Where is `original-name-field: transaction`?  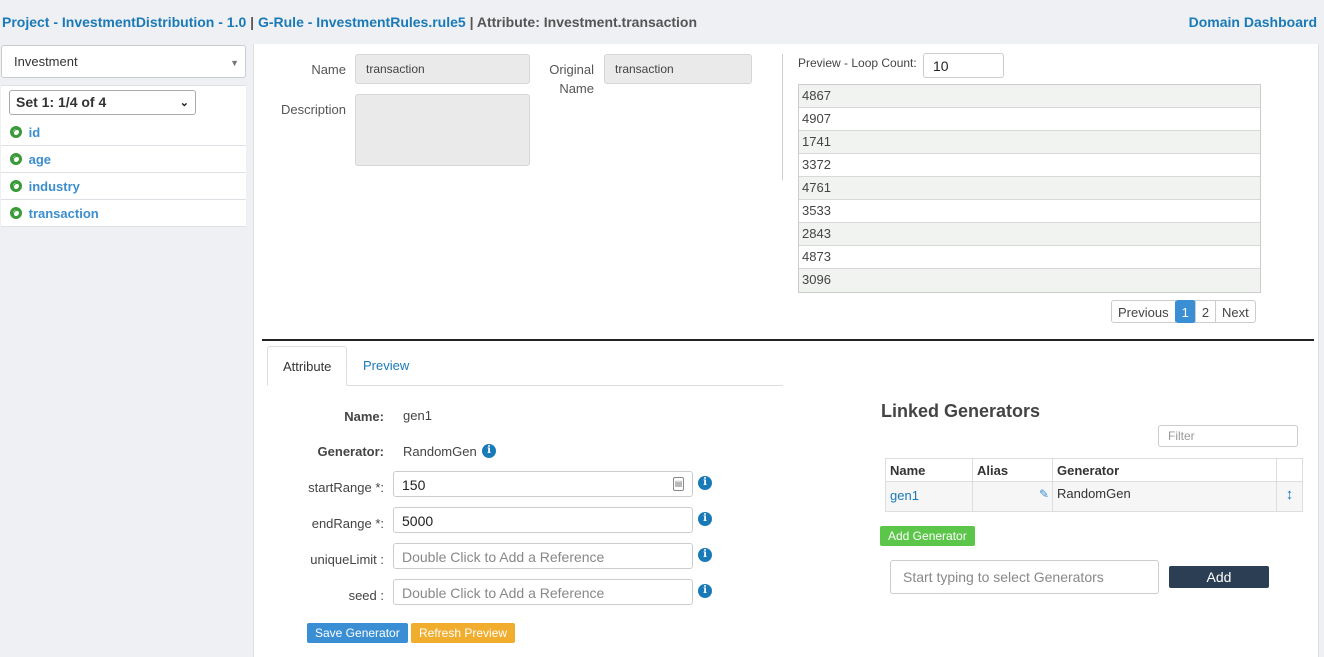 original-name-field: transaction is located at coordinates (678, 69).